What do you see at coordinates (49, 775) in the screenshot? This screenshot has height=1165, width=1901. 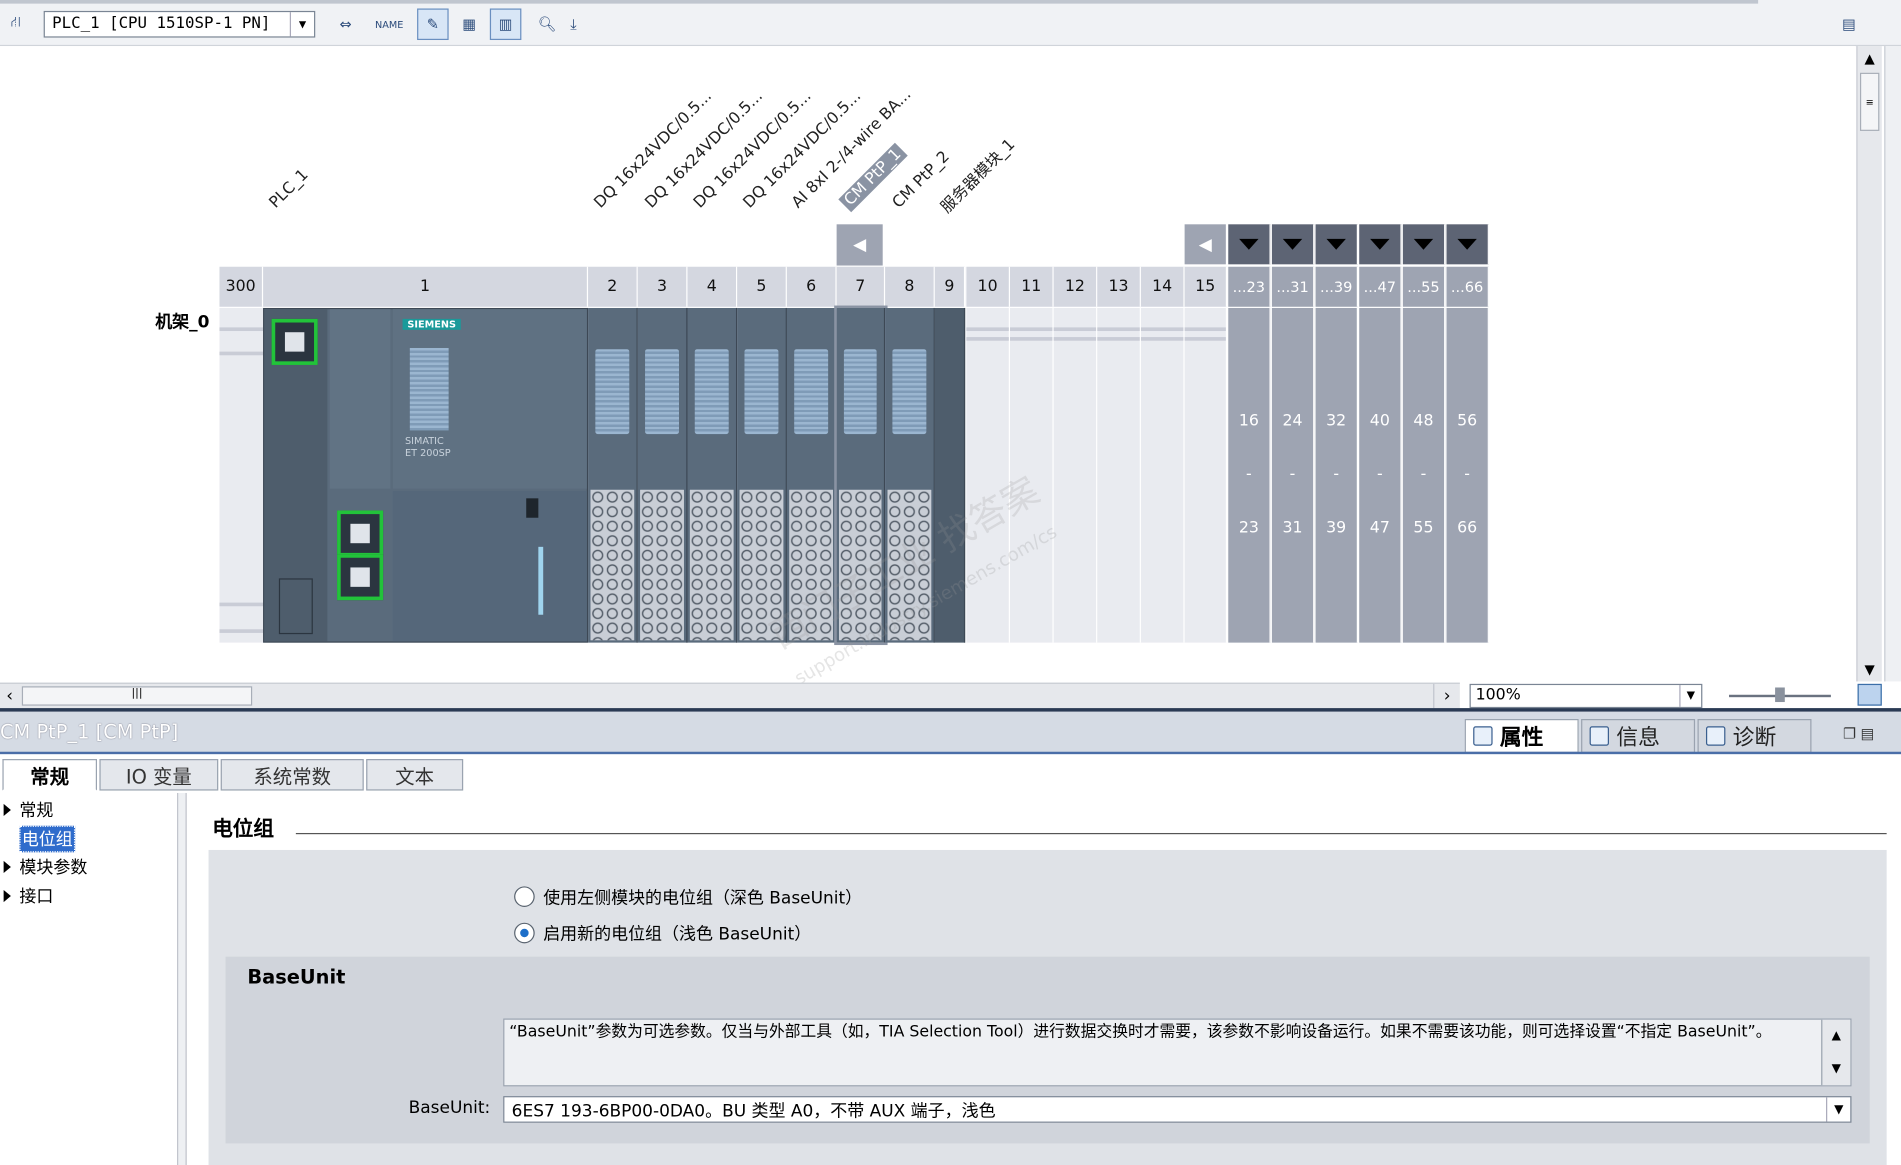 I see `tab-general: 常规` at bounding box center [49, 775].